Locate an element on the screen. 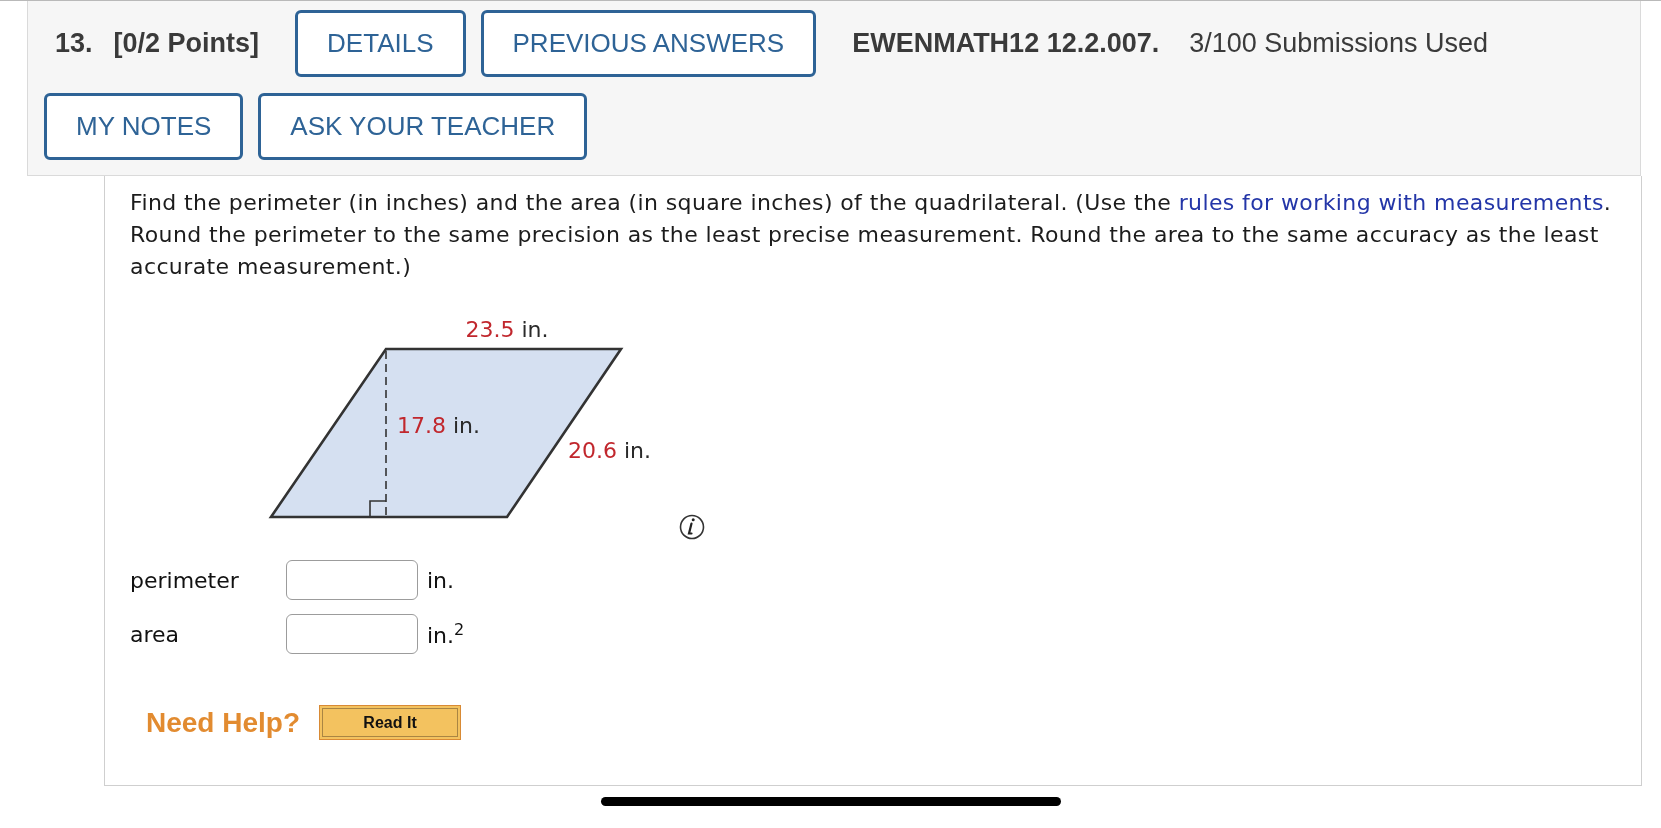 The width and height of the screenshot is (1661, 828). question-code: EWENMATH12 12.2.007. is located at coordinates (1006, 43).